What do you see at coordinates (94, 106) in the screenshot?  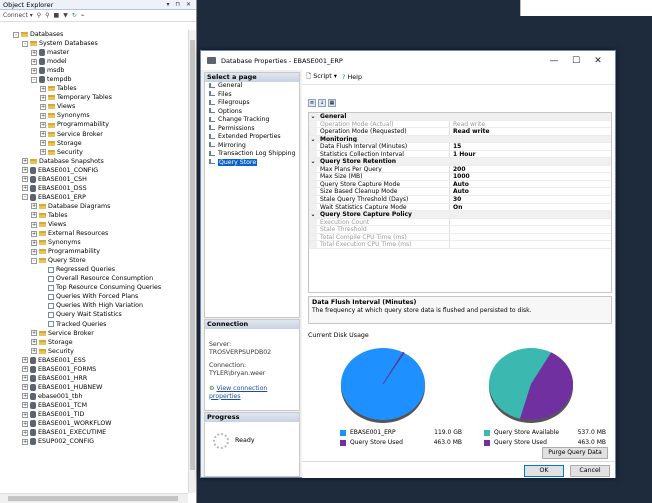 I see `tree-node: + Views` at bounding box center [94, 106].